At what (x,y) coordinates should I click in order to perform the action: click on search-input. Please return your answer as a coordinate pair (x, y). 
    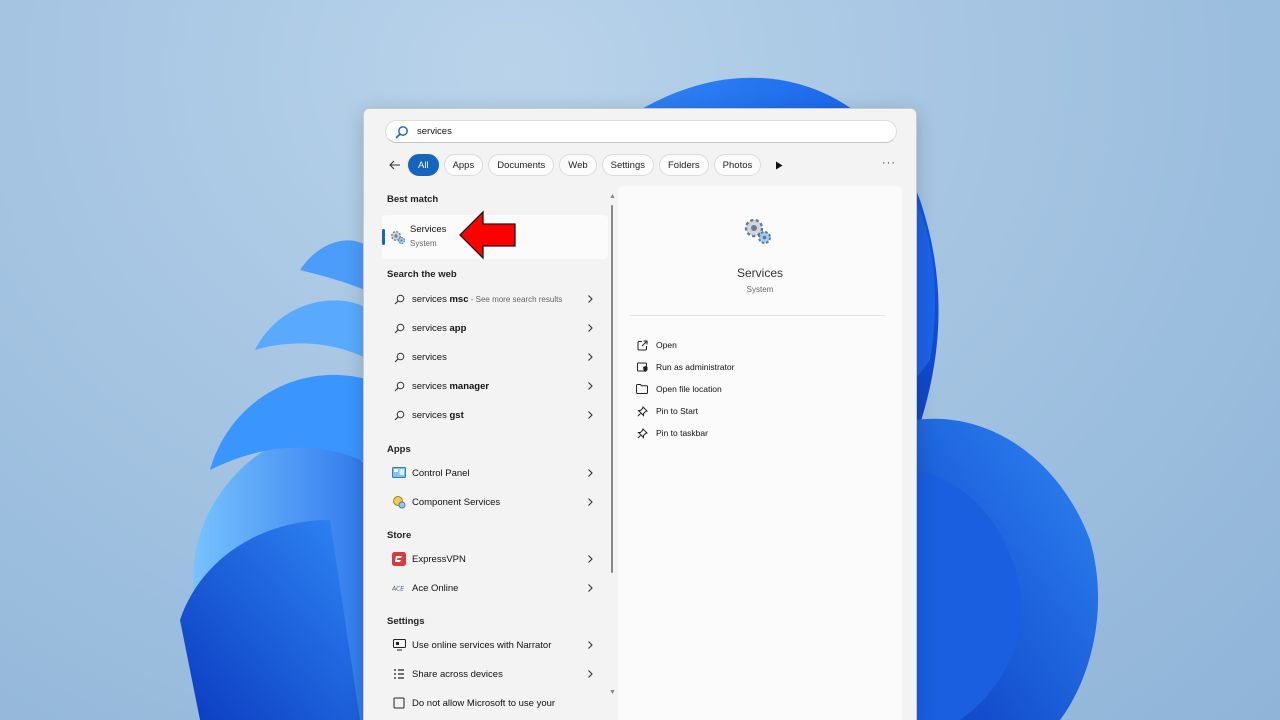
    Looking at the image, I should click on (627, 131).